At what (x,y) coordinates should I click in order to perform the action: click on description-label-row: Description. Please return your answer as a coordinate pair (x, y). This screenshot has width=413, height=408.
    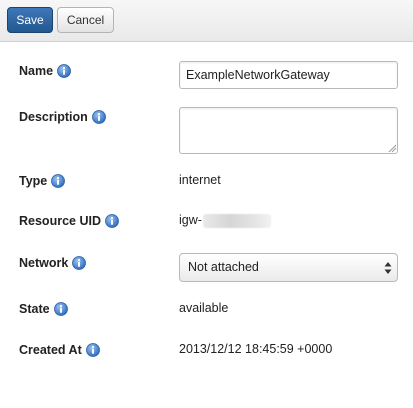
    Looking at the image, I should click on (62, 117).